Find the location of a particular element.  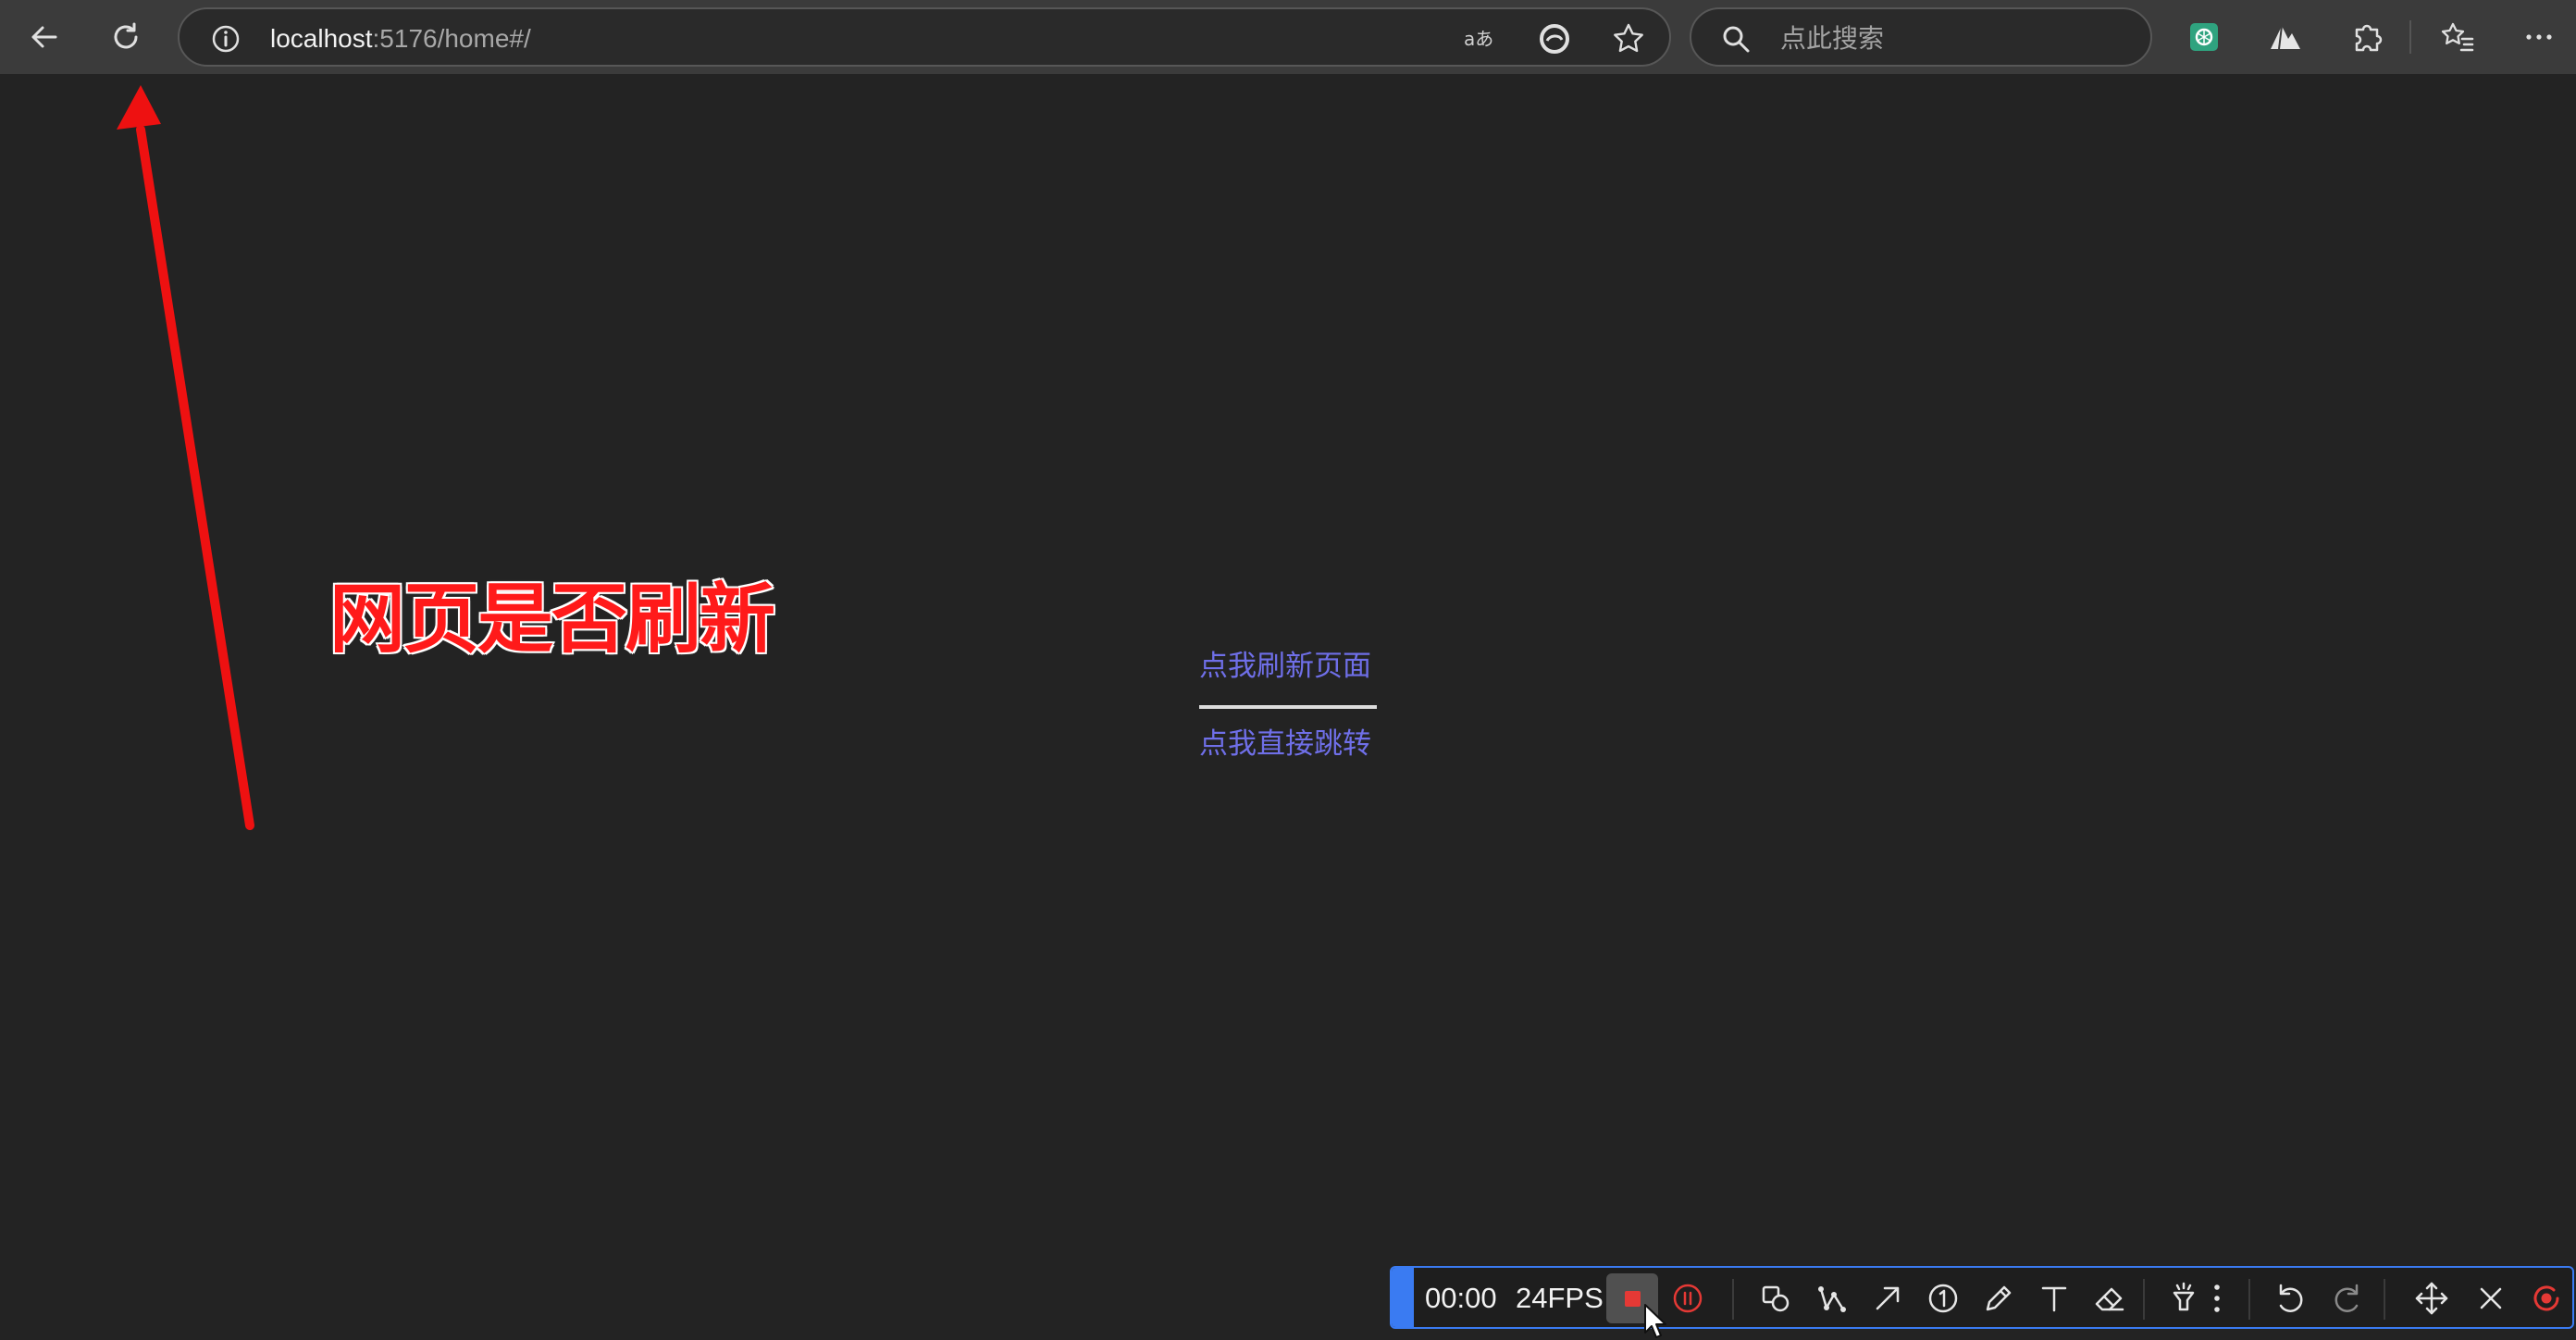

more-menu-icon is located at coordinates (2539, 37).